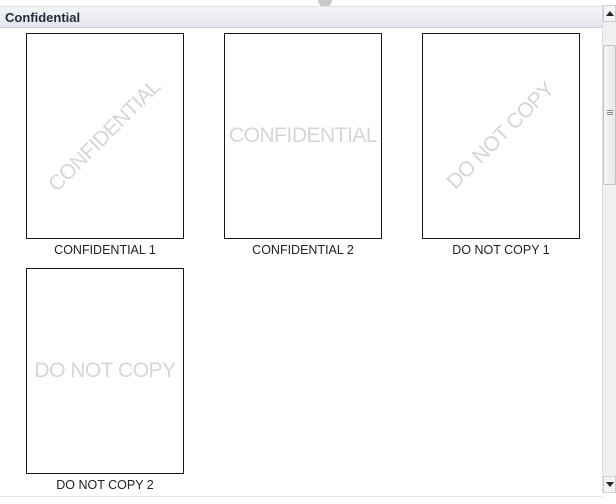 The image size is (616, 504). I want to click on scroll-down-button, so click(609, 484).